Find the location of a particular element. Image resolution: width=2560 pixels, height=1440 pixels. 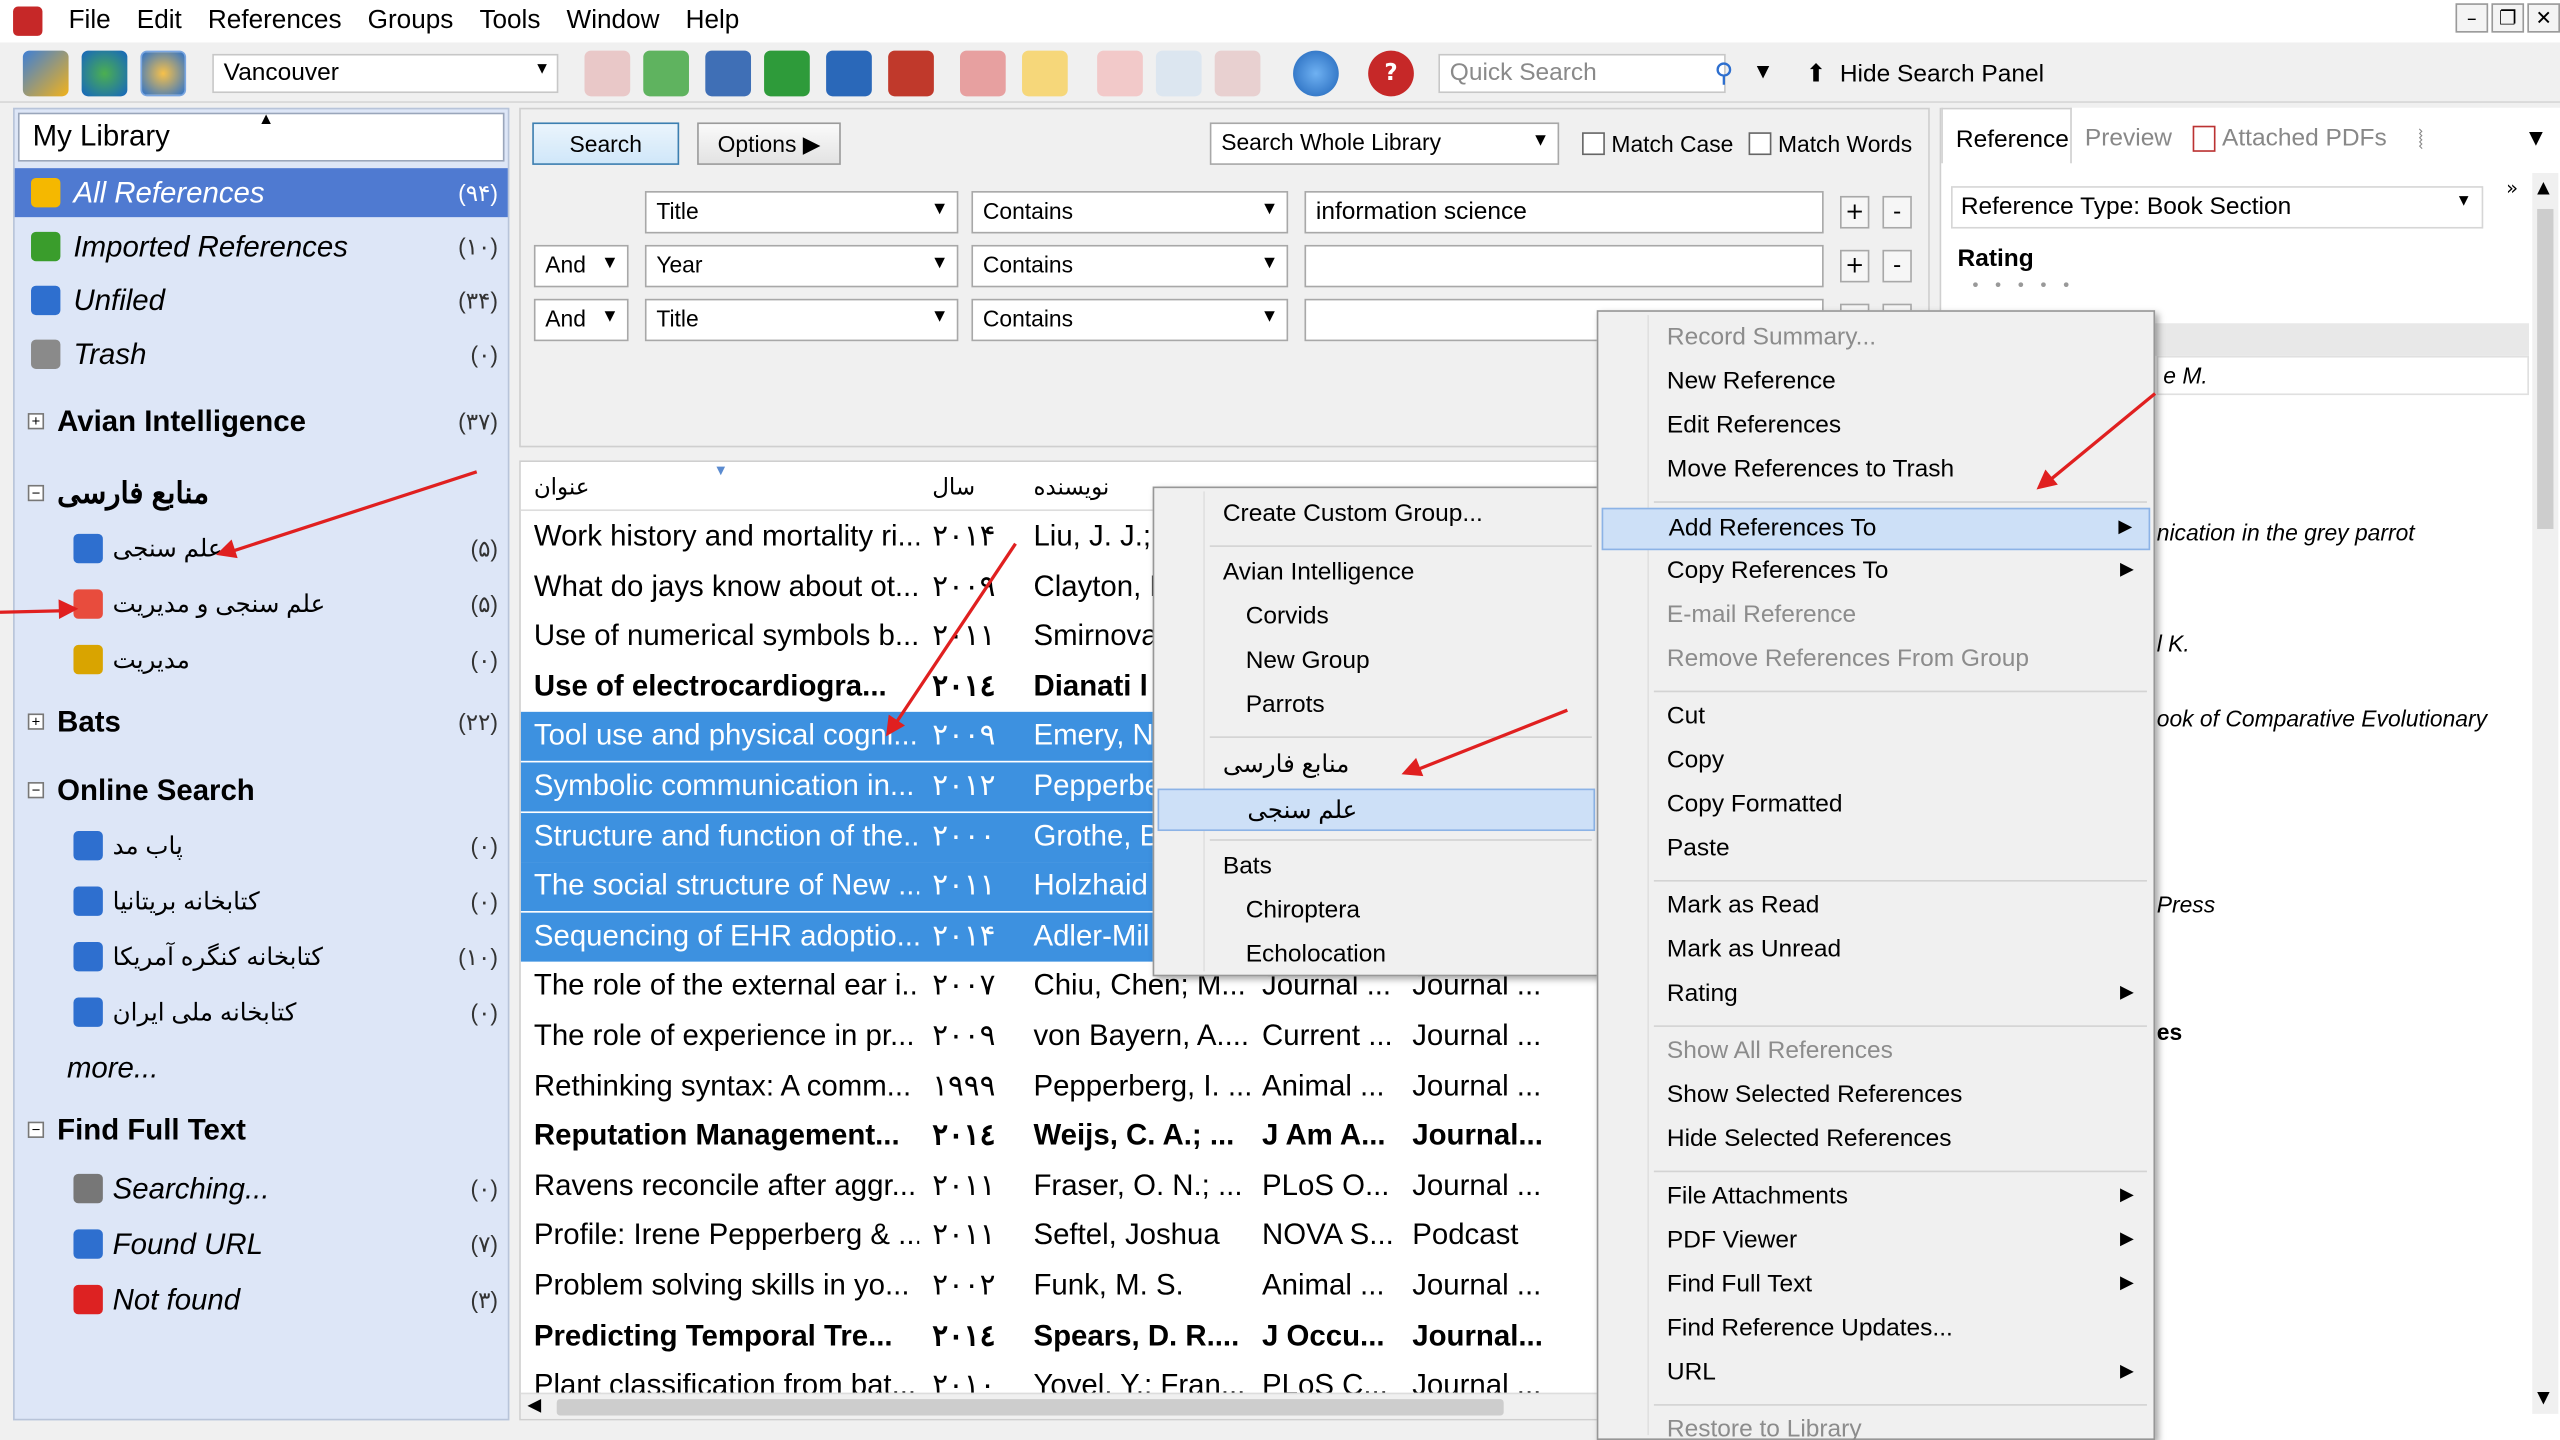

integrated-library-icon is located at coordinates (163, 73).